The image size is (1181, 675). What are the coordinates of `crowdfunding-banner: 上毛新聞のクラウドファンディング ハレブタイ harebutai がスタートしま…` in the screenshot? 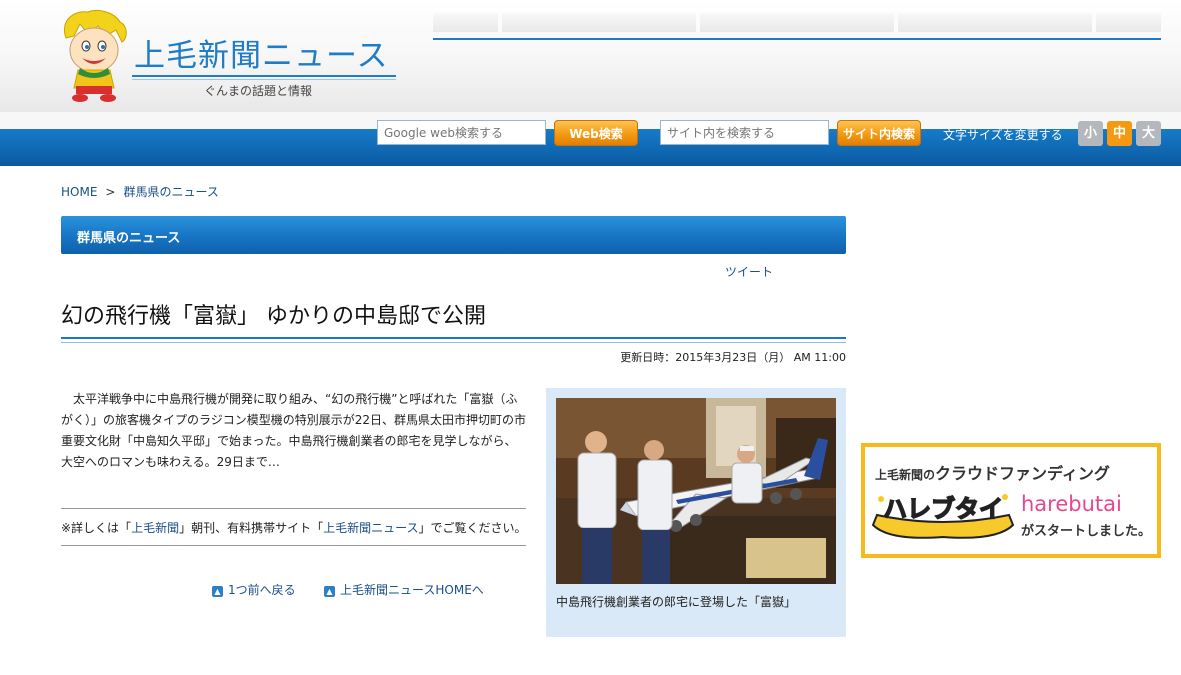 It's located at (1011, 500).